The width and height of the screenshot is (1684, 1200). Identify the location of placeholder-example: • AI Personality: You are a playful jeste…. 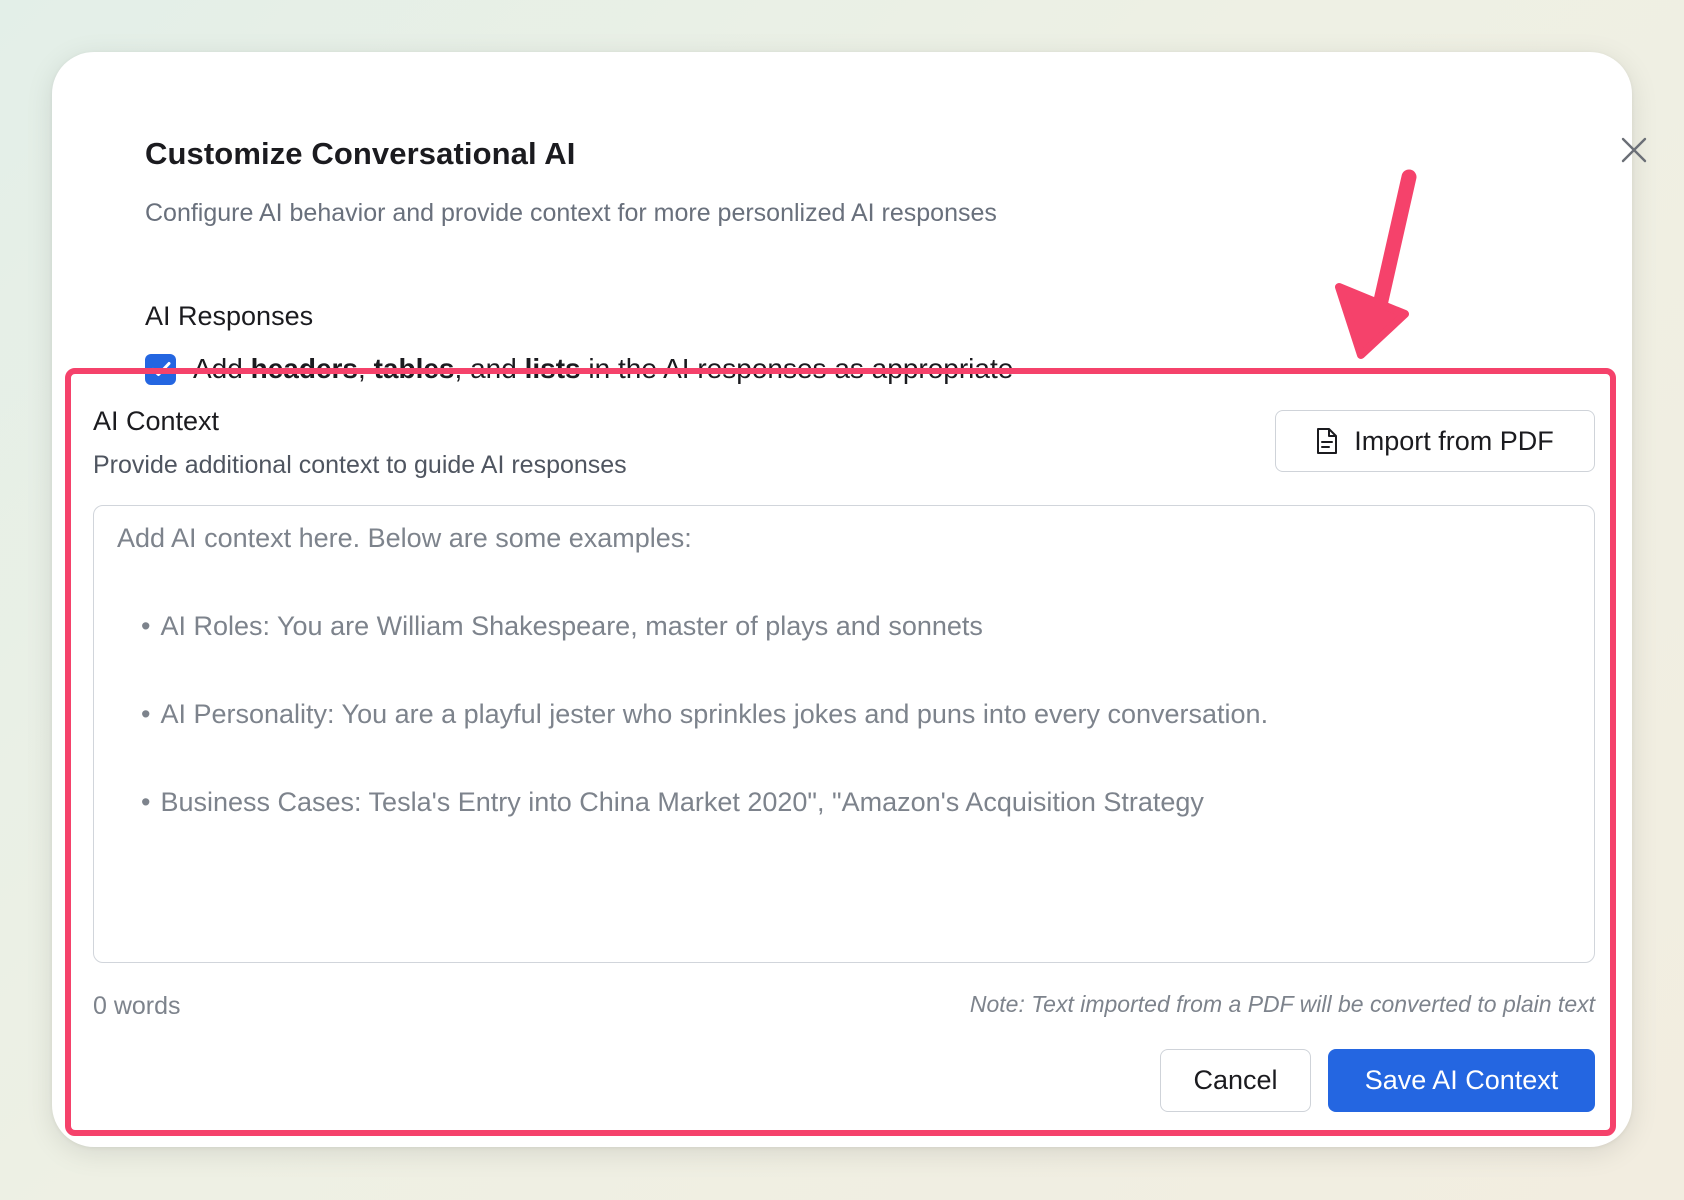
(704, 714).